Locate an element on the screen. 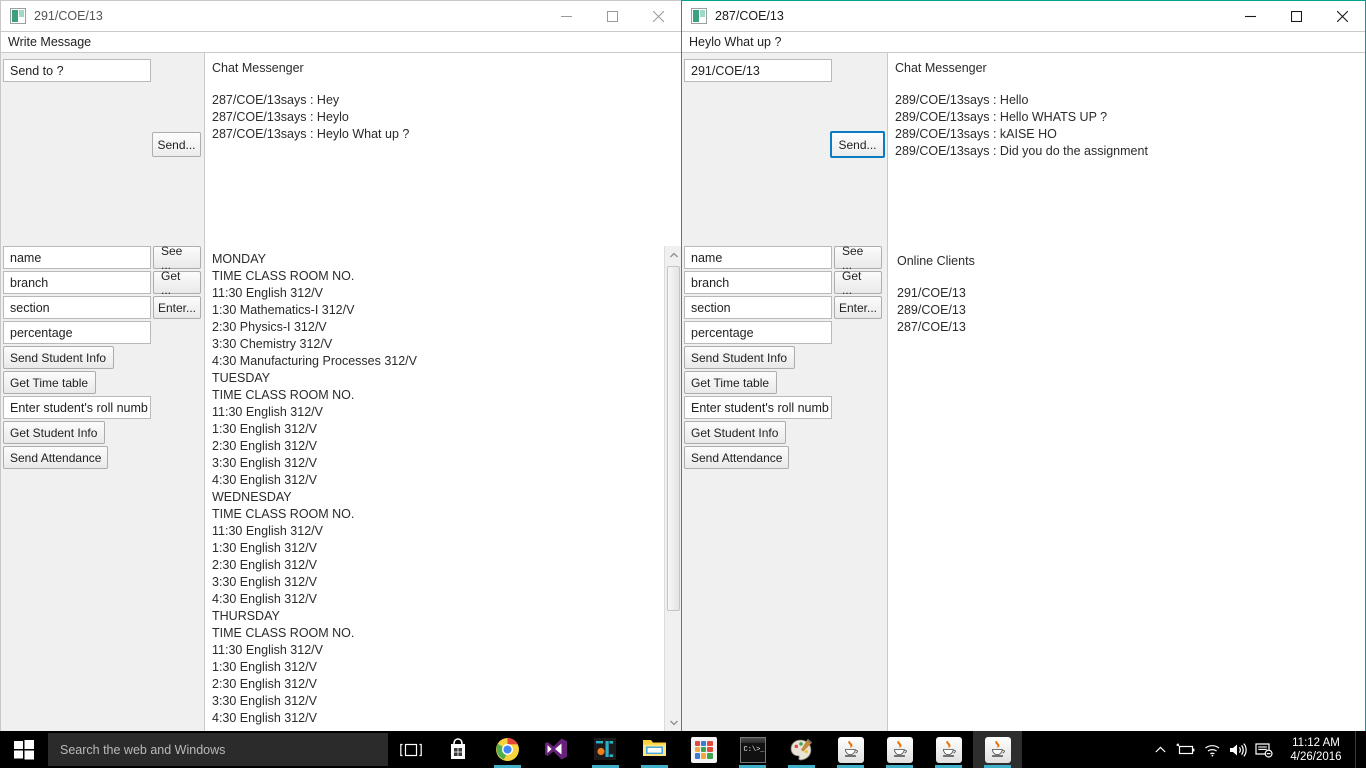 This screenshot has width=1366, height=768. store-icon is located at coordinates (458, 749).